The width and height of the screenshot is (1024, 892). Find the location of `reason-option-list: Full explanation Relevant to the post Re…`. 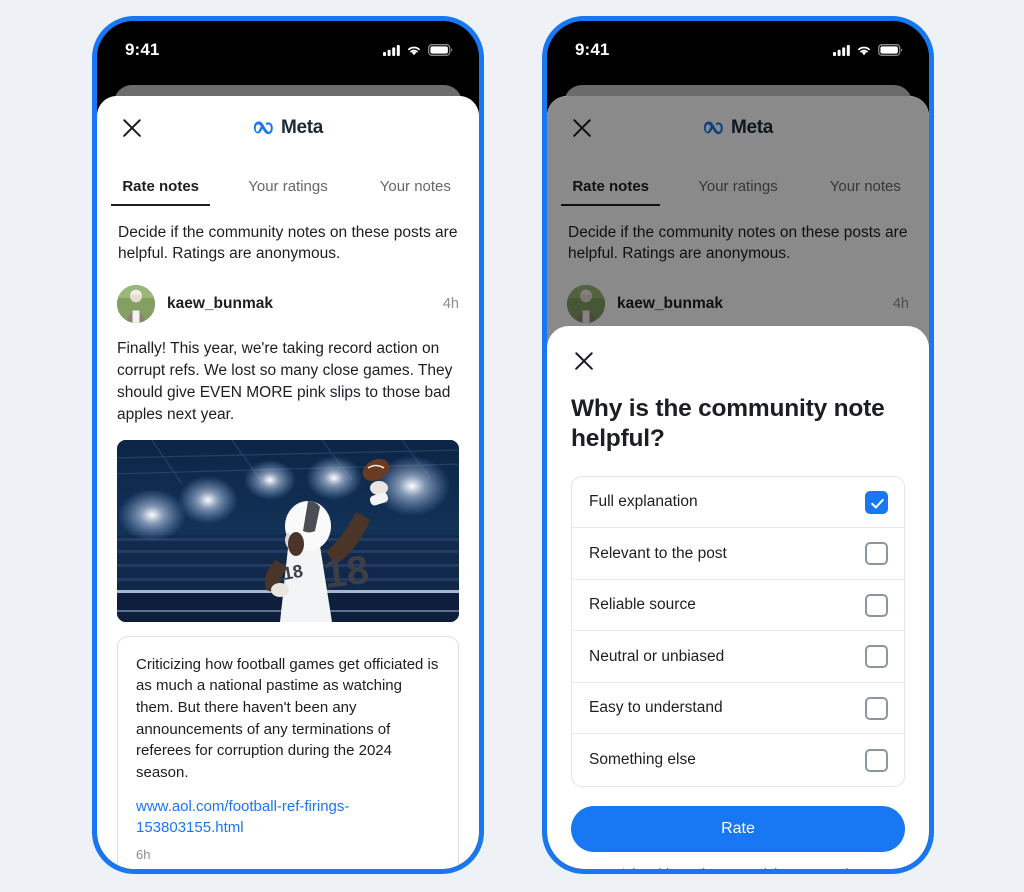

reason-option-list: Full explanation Relevant to the post Re… is located at coordinates (738, 631).